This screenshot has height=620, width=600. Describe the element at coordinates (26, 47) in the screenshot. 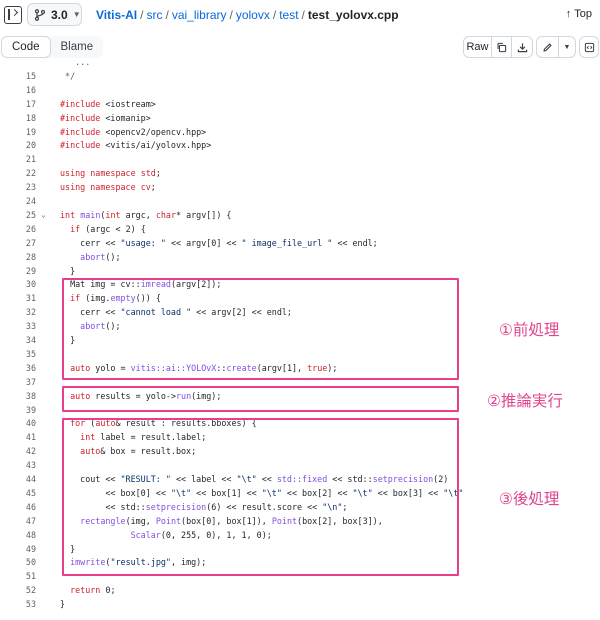

I see `tab-code: Code` at that location.